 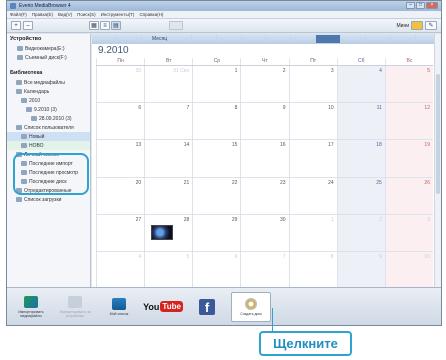 What do you see at coordinates (48, 48) in the screenshot?
I see `sidebar-device-item: Видеокамера(E:)` at bounding box center [48, 48].